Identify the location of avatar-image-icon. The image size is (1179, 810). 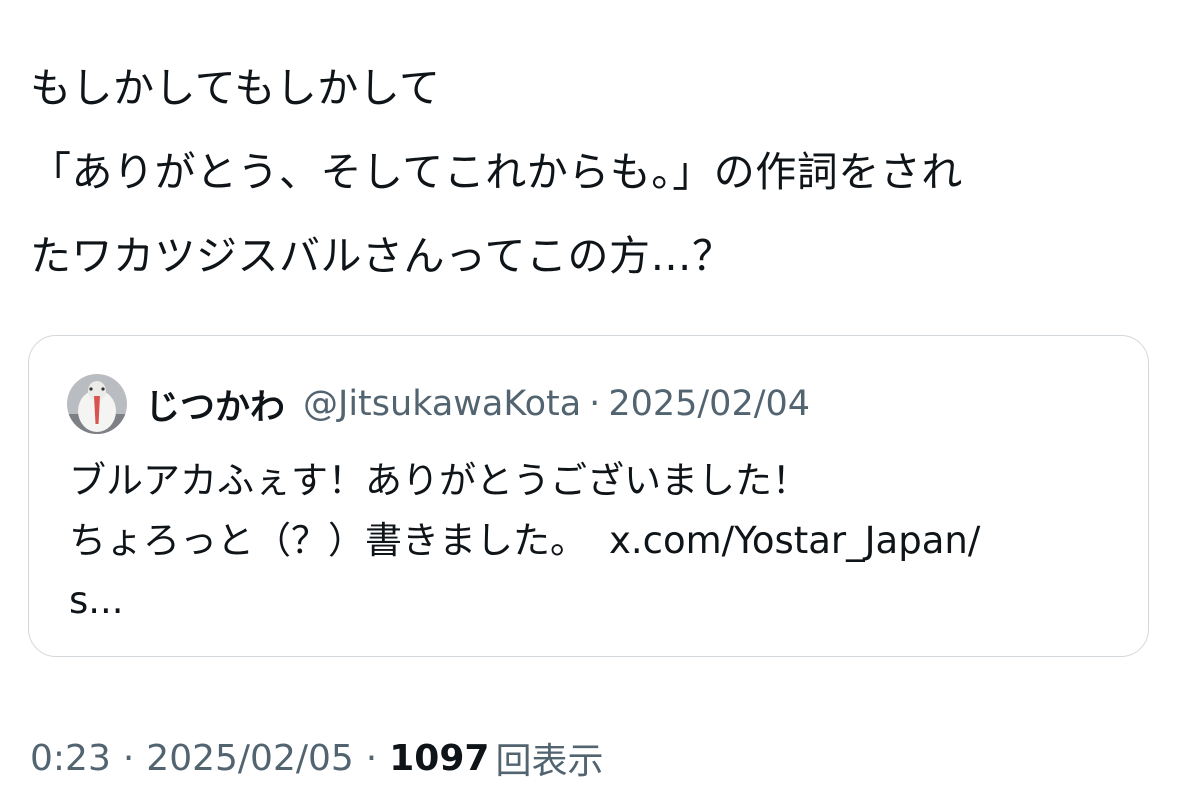
(97, 404).